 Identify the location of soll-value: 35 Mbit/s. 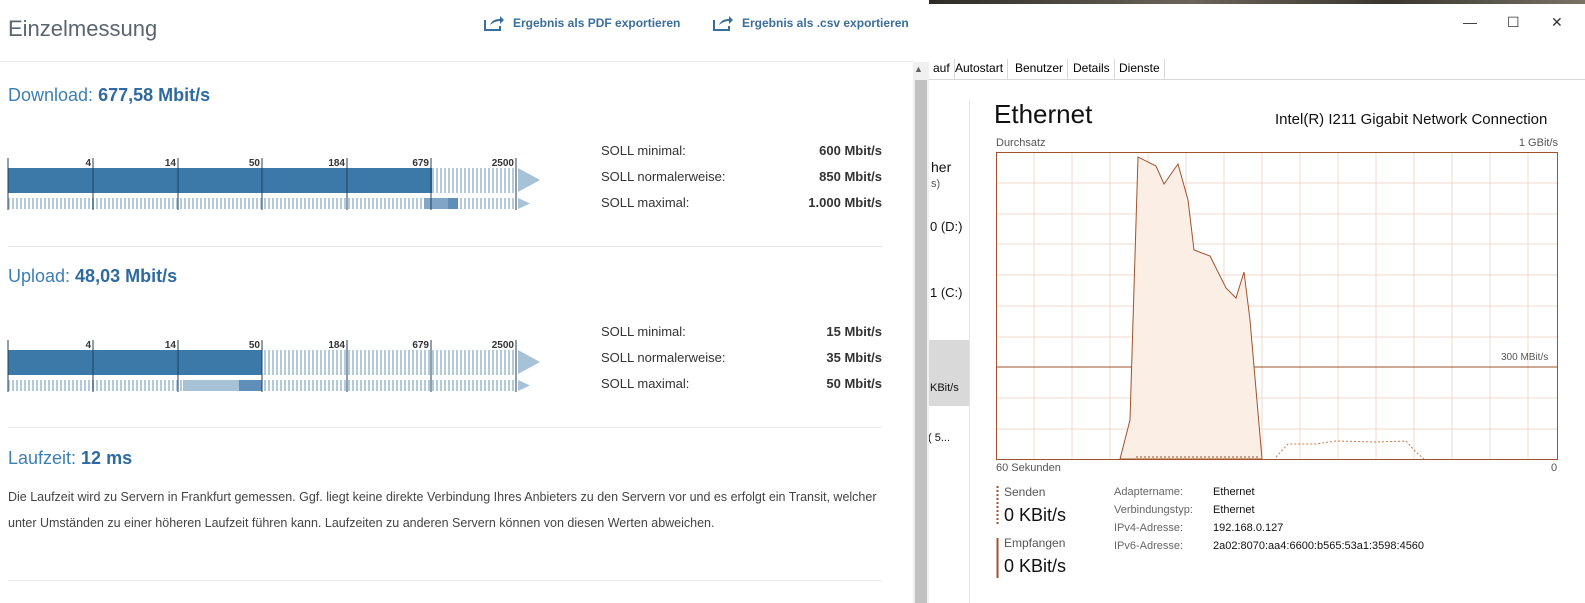
(854, 357).